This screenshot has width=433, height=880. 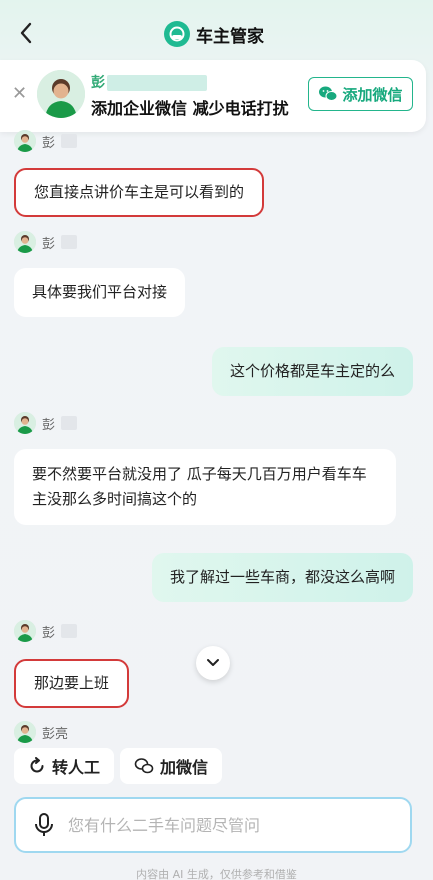 What do you see at coordinates (282, 577) in the screenshot?
I see `message-bubble-outgoing: 我了解过一些车商，都没这么高啊` at bounding box center [282, 577].